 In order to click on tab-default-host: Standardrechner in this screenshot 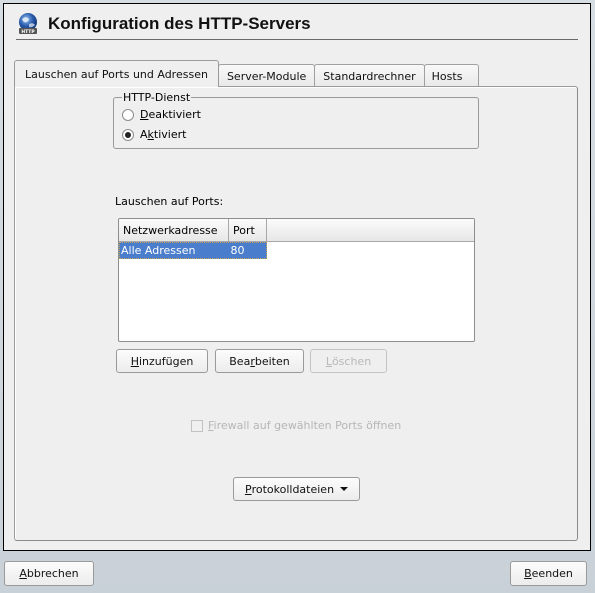, I will do `click(369, 75)`.